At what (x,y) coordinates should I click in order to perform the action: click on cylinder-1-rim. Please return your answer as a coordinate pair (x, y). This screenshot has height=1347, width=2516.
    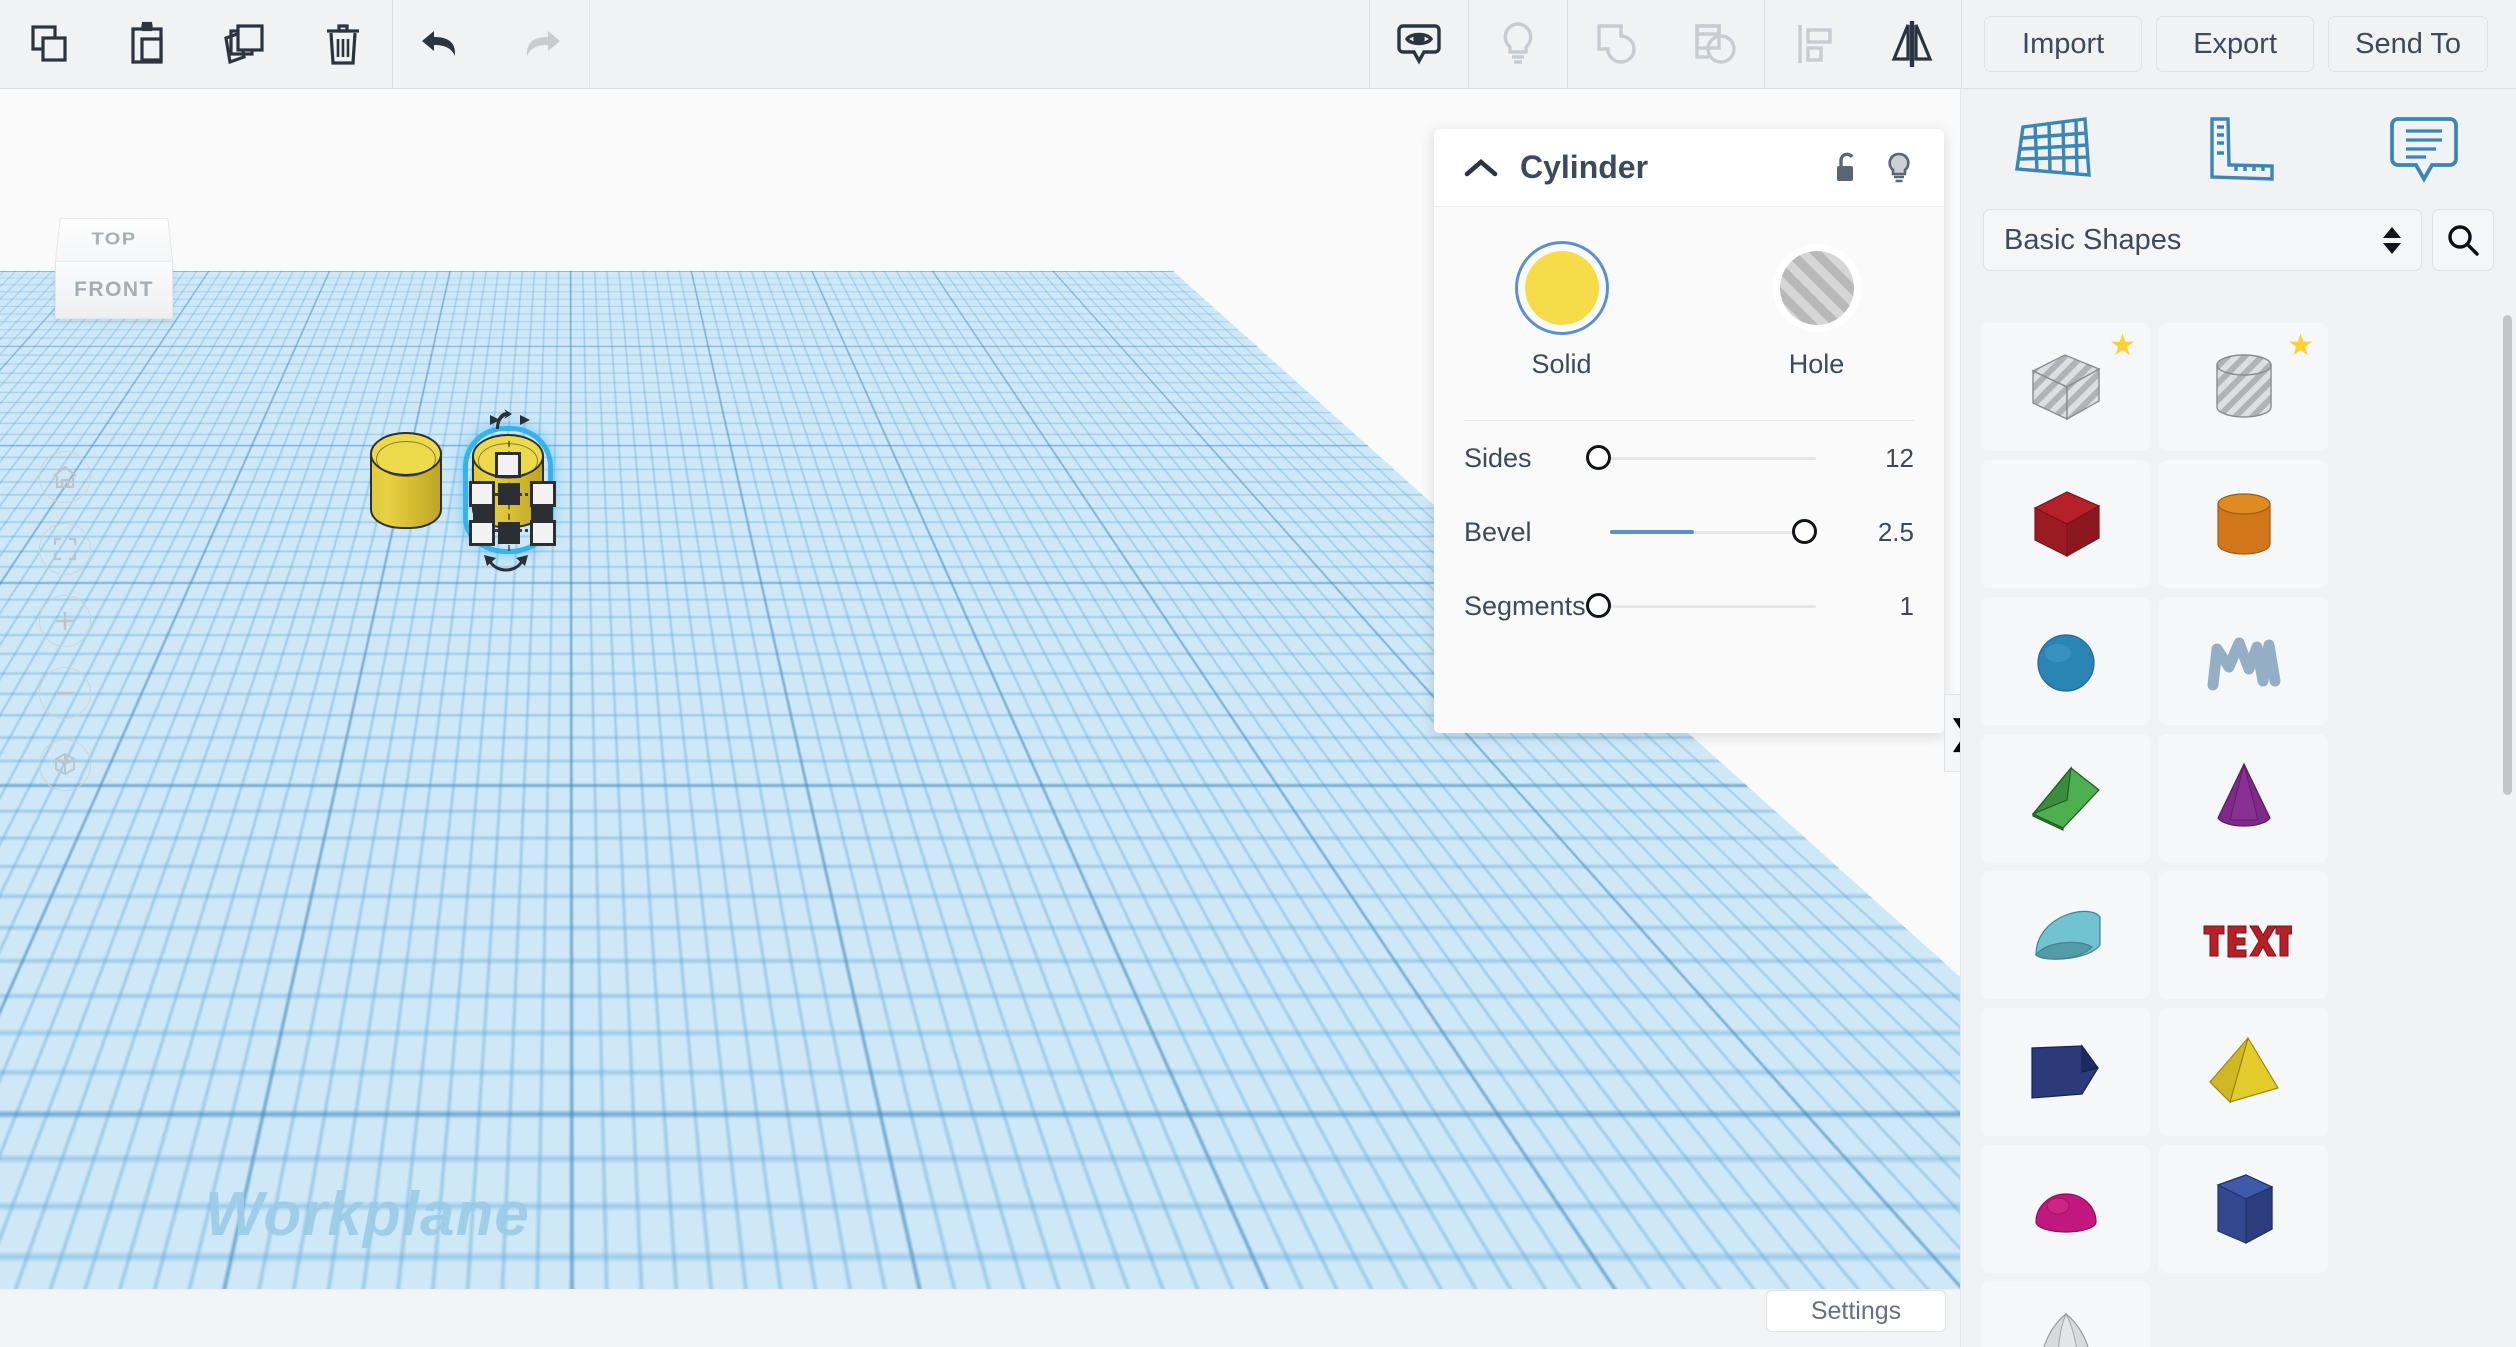
    Looking at the image, I should click on (406, 459).